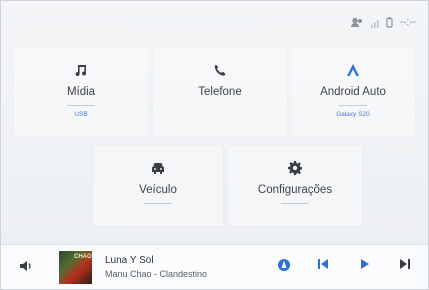  I want to click on play-icon, so click(365, 264).